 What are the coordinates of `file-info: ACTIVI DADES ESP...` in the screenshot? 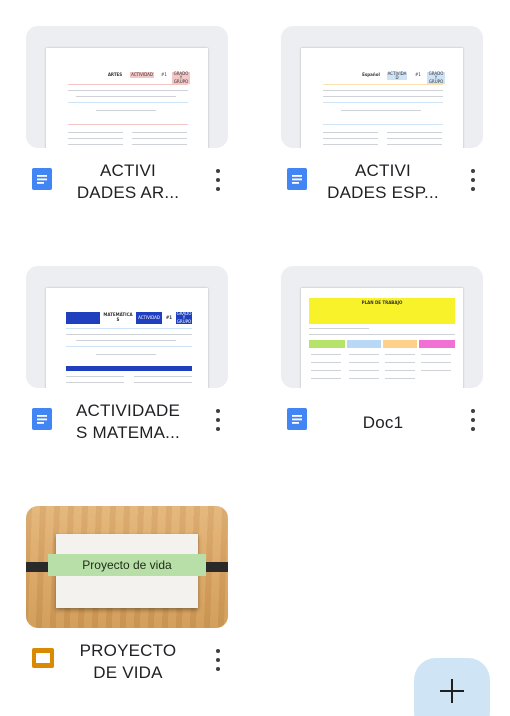 It's located at (382, 188).